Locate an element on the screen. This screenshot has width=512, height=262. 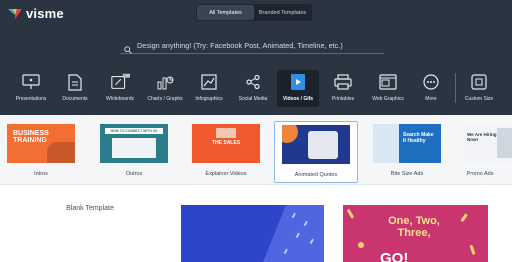
infographic-icon is located at coordinates (209, 82).